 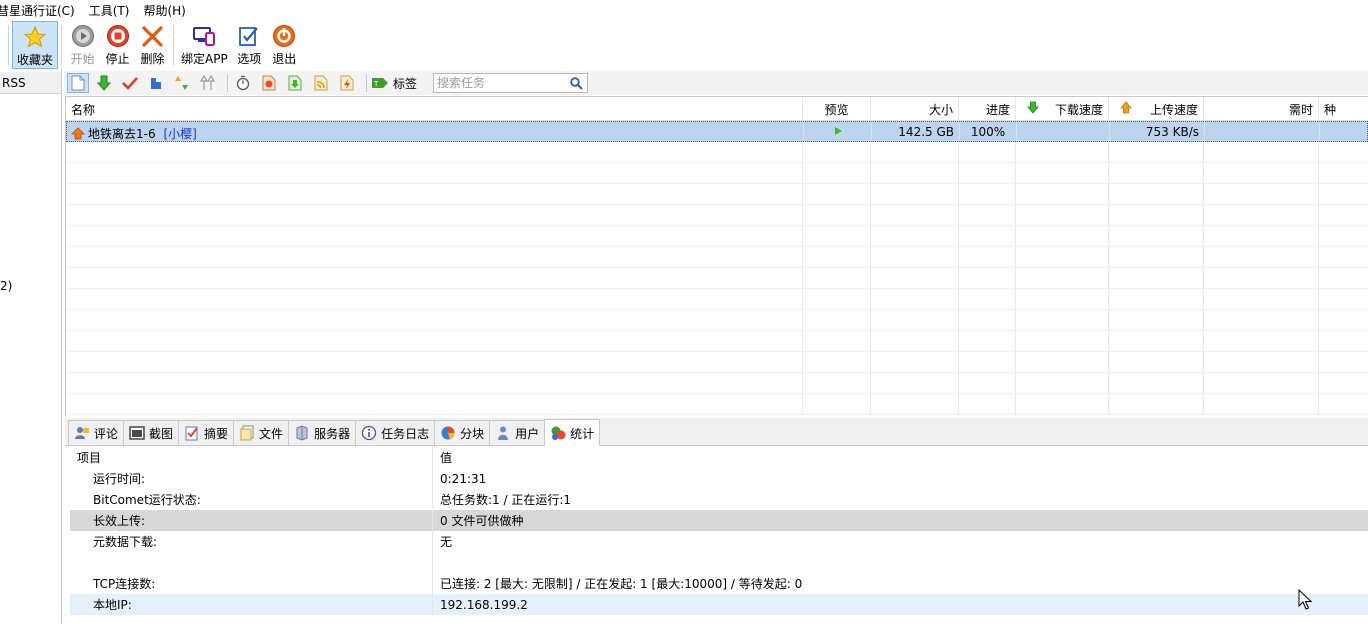 What do you see at coordinates (78, 83) in the screenshot?
I see `all-tasks-icon` at bounding box center [78, 83].